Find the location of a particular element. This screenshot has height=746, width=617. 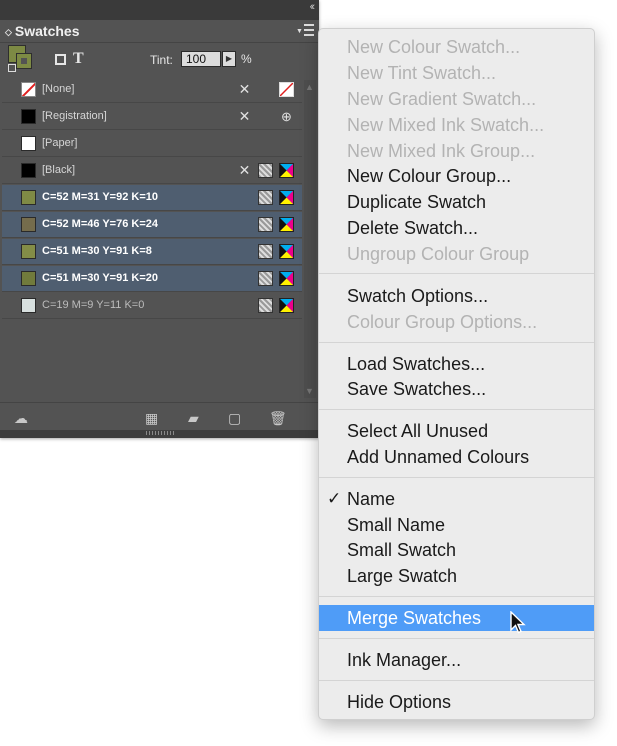

menu-item-ungroup-colour-group: Ungroup Colour Group is located at coordinates (456, 254).